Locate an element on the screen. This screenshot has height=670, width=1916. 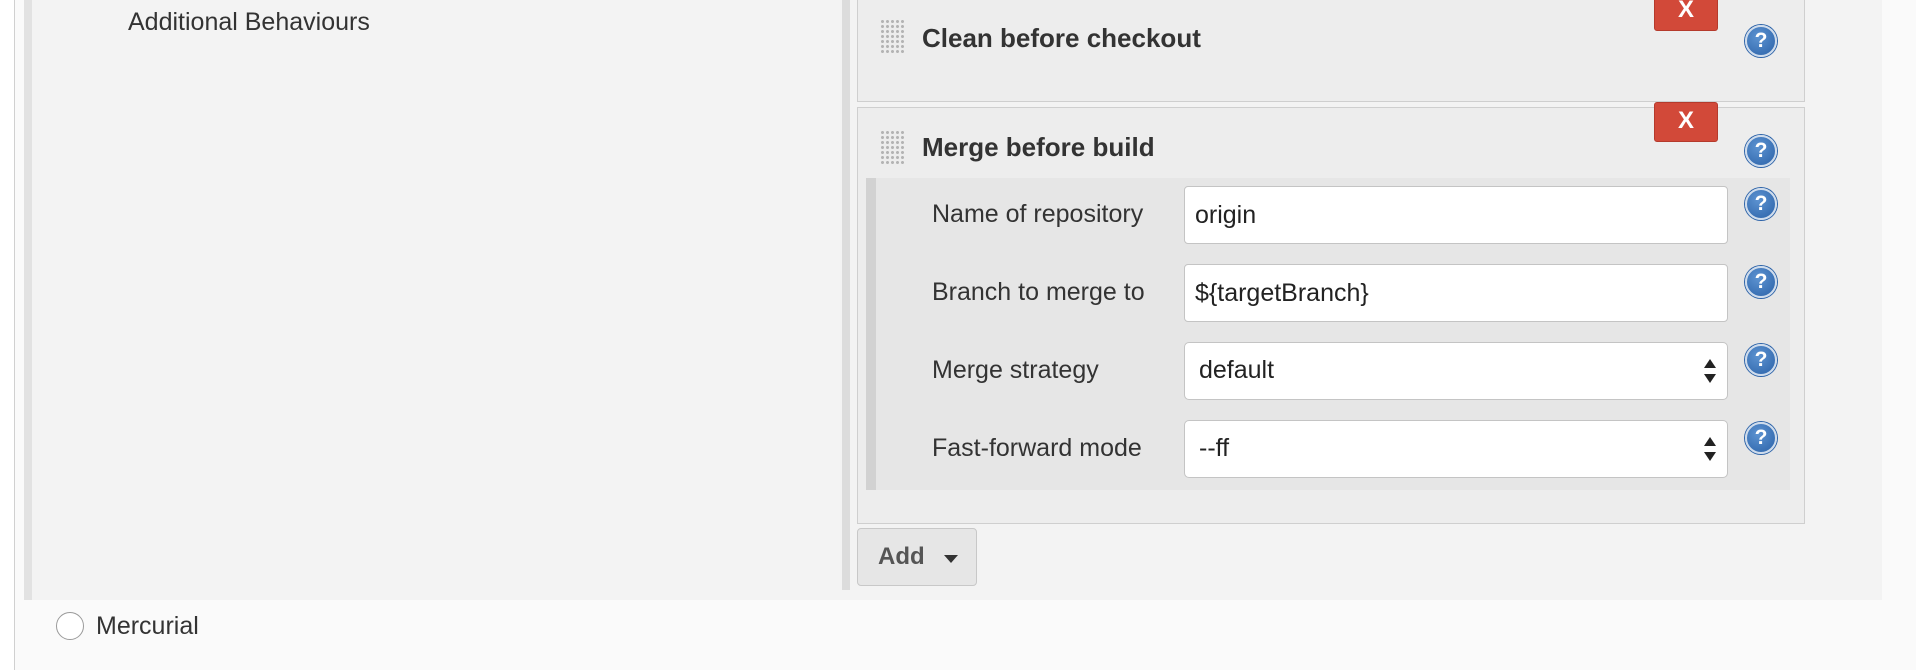
fast-forward-value: --ff is located at coordinates (1214, 448).